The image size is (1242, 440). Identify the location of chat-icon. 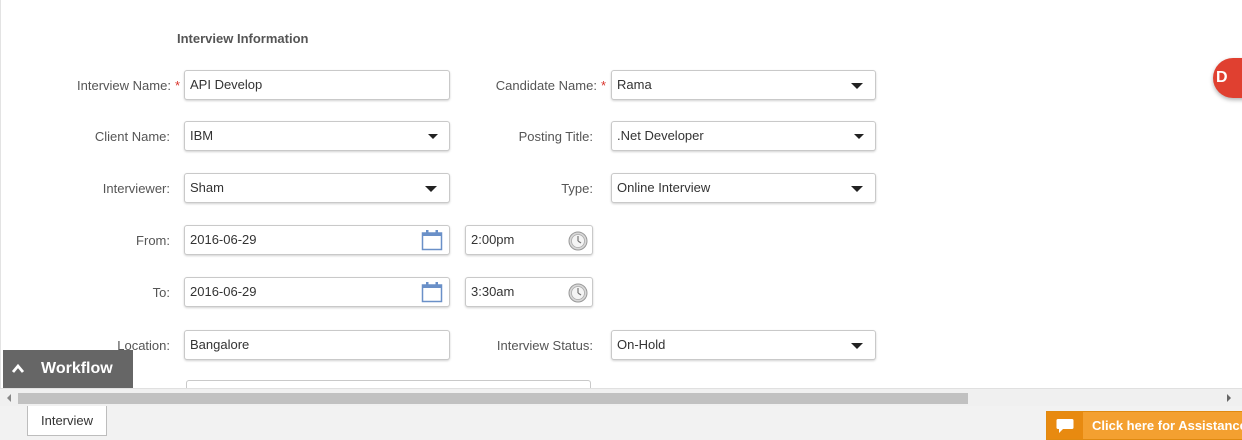
(1065, 425).